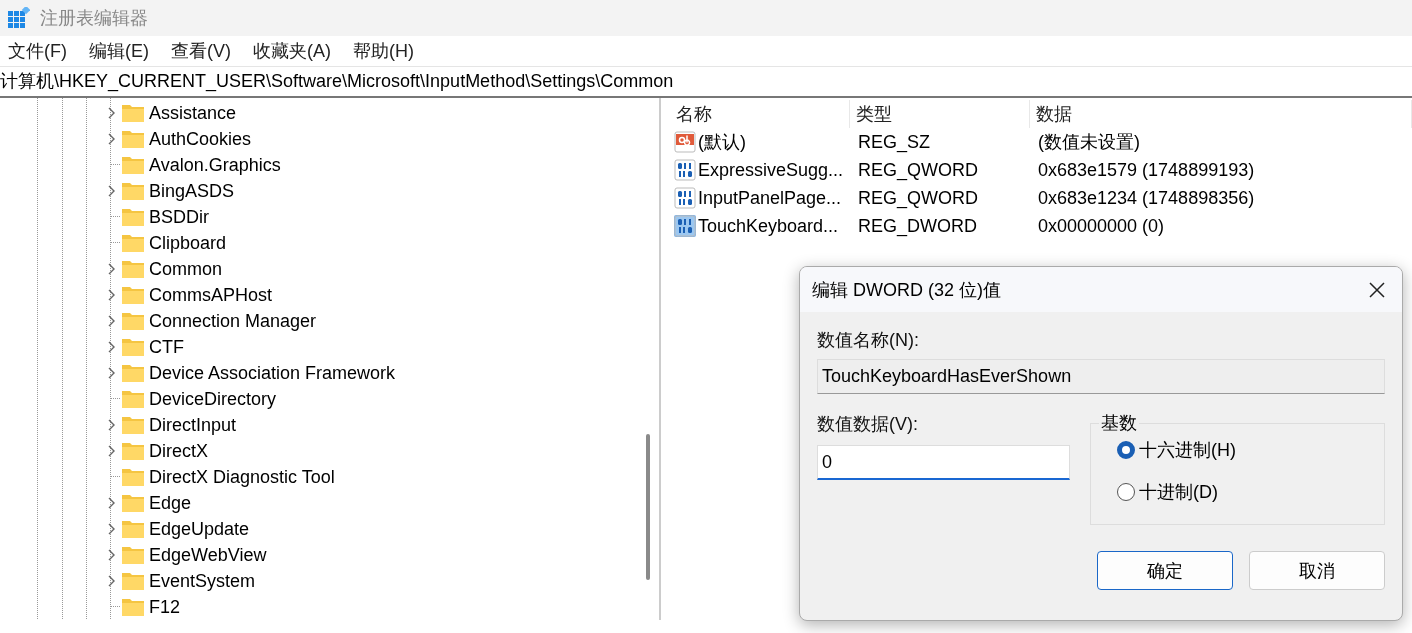  What do you see at coordinates (318, 529) in the screenshot?
I see `tree-item: EdgeUpdate` at bounding box center [318, 529].